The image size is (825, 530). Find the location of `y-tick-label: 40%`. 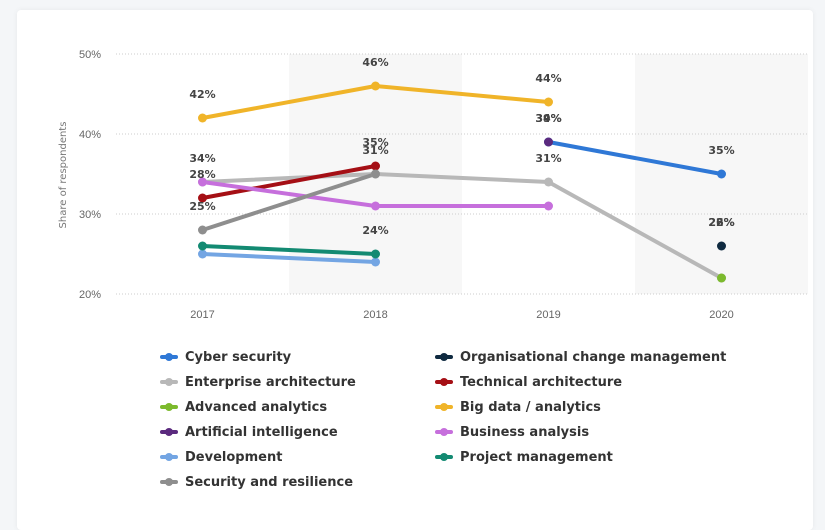

y-tick-label: 40% is located at coordinates (90, 135).